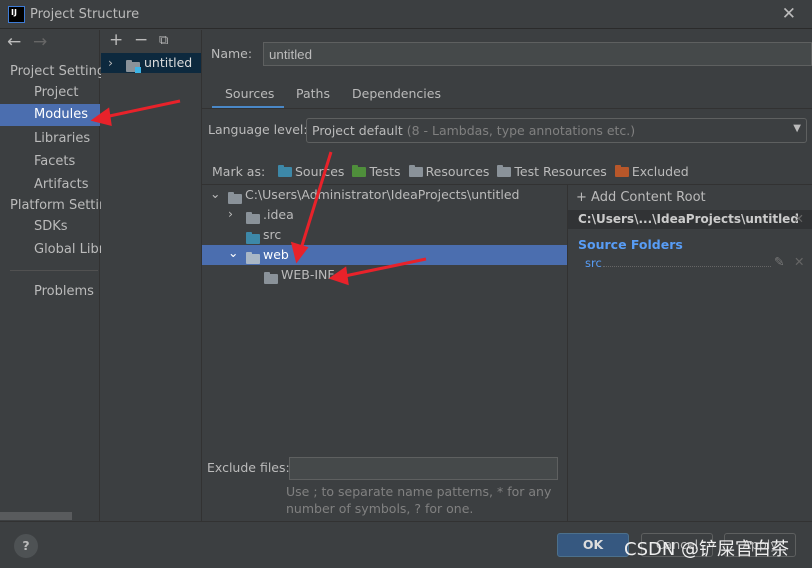  What do you see at coordinates (383, 268) in the screenshot?
I see `arrow-to-web-inf` at bounding box center [383, 268].